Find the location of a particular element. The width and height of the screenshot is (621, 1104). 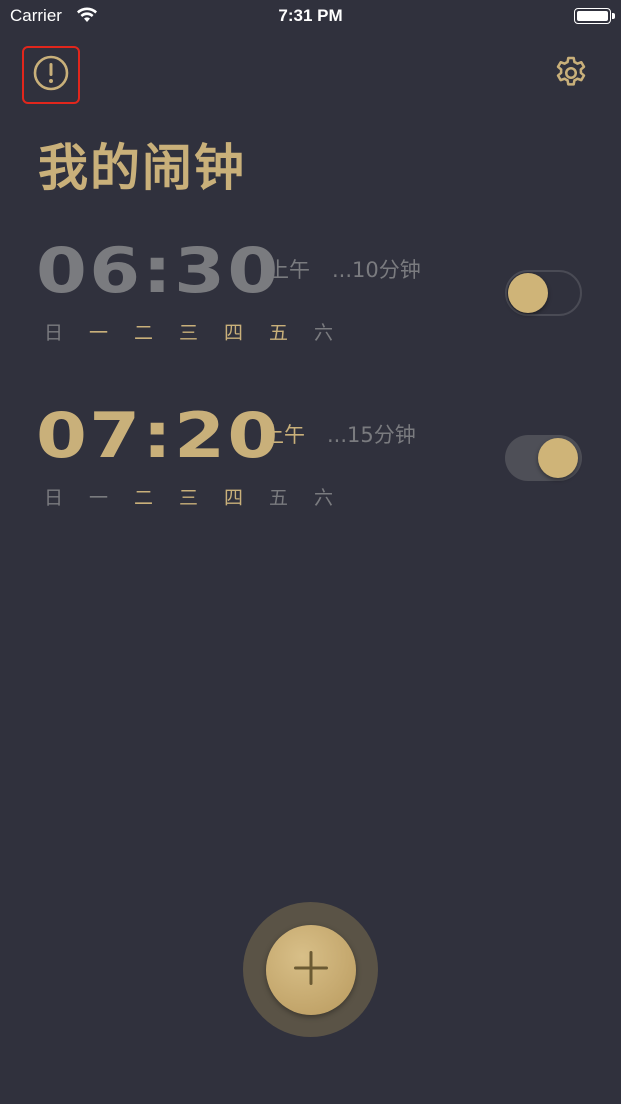

alarm-time: 06:30 is located at coordinates (158, 270).